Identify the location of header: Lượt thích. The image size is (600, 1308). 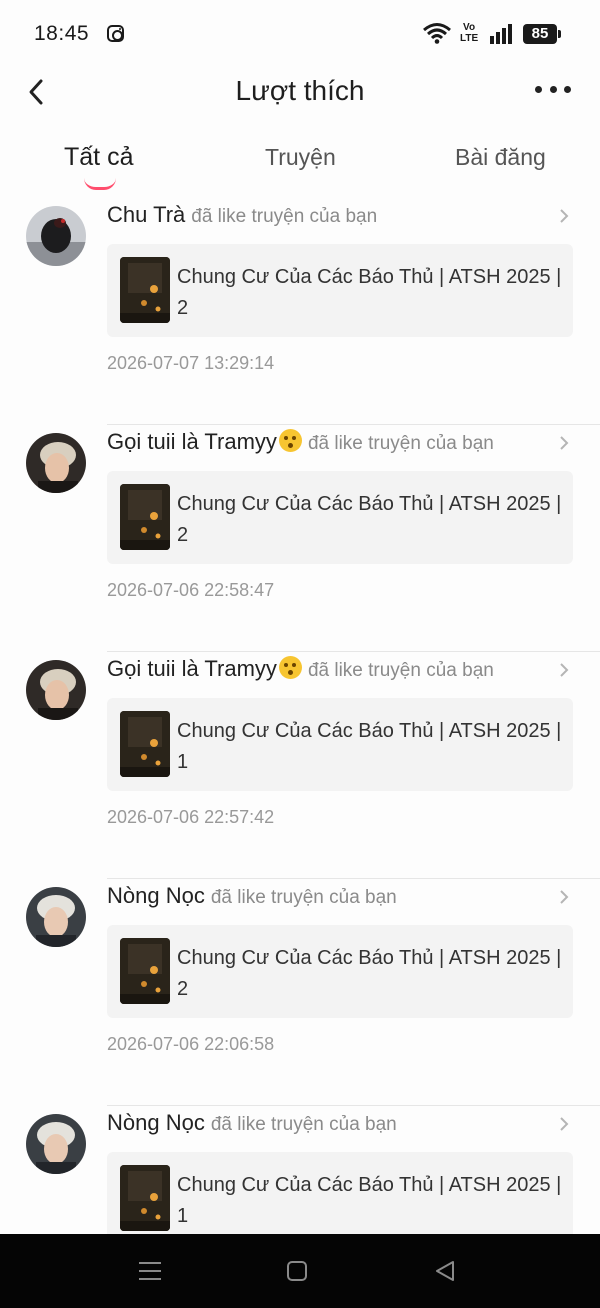
(300, 96).